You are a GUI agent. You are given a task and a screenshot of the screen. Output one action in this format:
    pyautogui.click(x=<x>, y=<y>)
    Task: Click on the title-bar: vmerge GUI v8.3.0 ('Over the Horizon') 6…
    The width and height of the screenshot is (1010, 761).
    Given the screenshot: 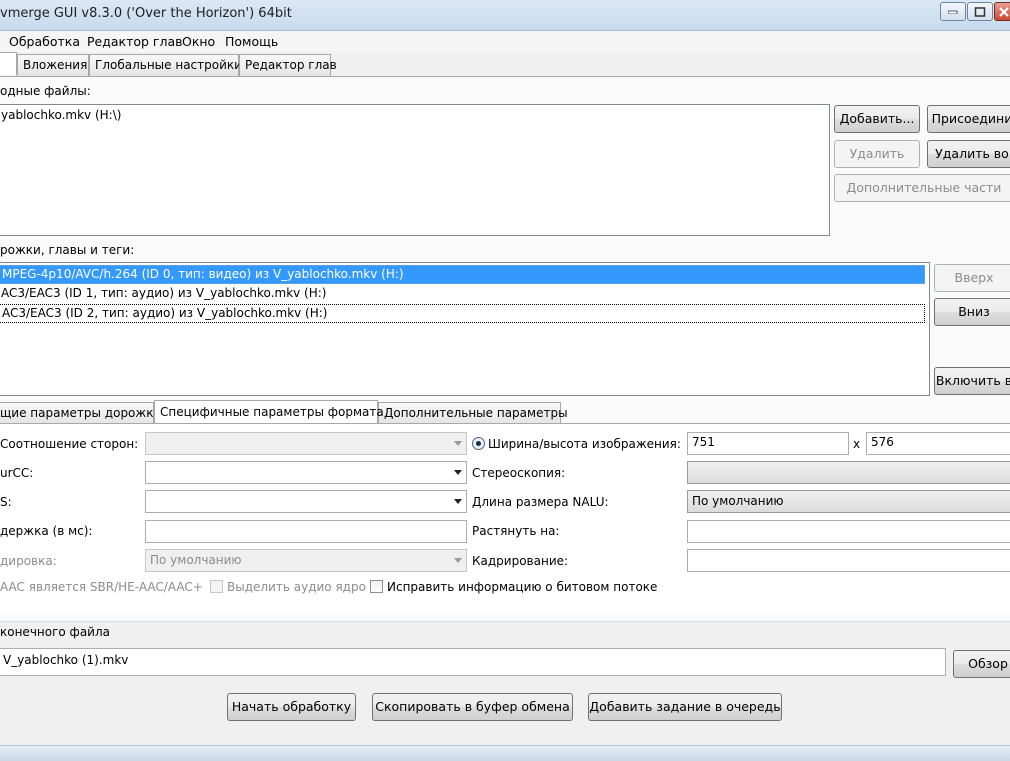 What is the action you would take?
    pyautogui.click(x=505, y=15)
    